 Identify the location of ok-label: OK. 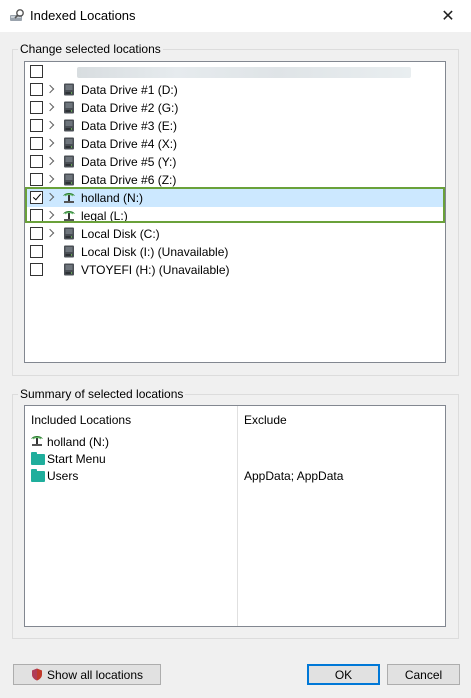
(343, 674).